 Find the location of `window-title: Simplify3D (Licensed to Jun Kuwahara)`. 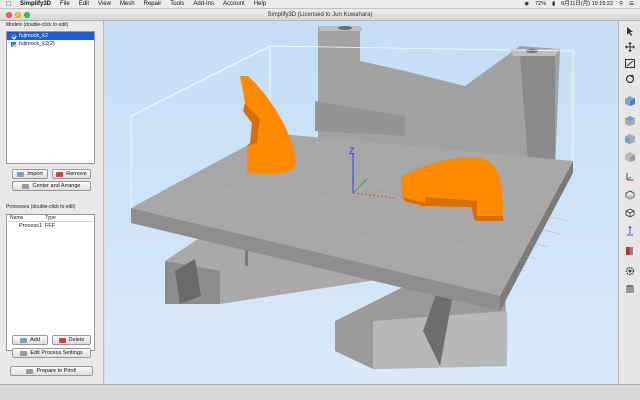

window-title: Simplify3D (Licensed to Jun Kuwahara) is located at coordinates (320, 15).